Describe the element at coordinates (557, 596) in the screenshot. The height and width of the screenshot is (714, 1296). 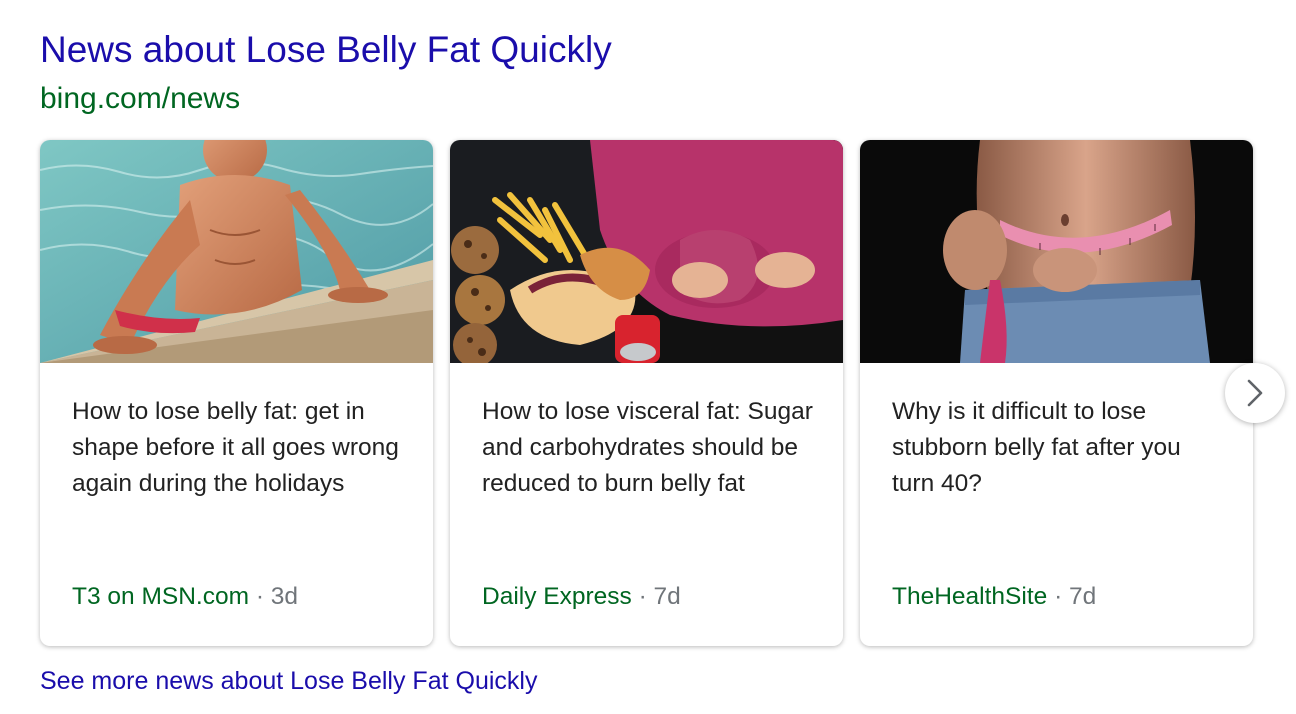
I see `news-source: Daily Express` at that location.